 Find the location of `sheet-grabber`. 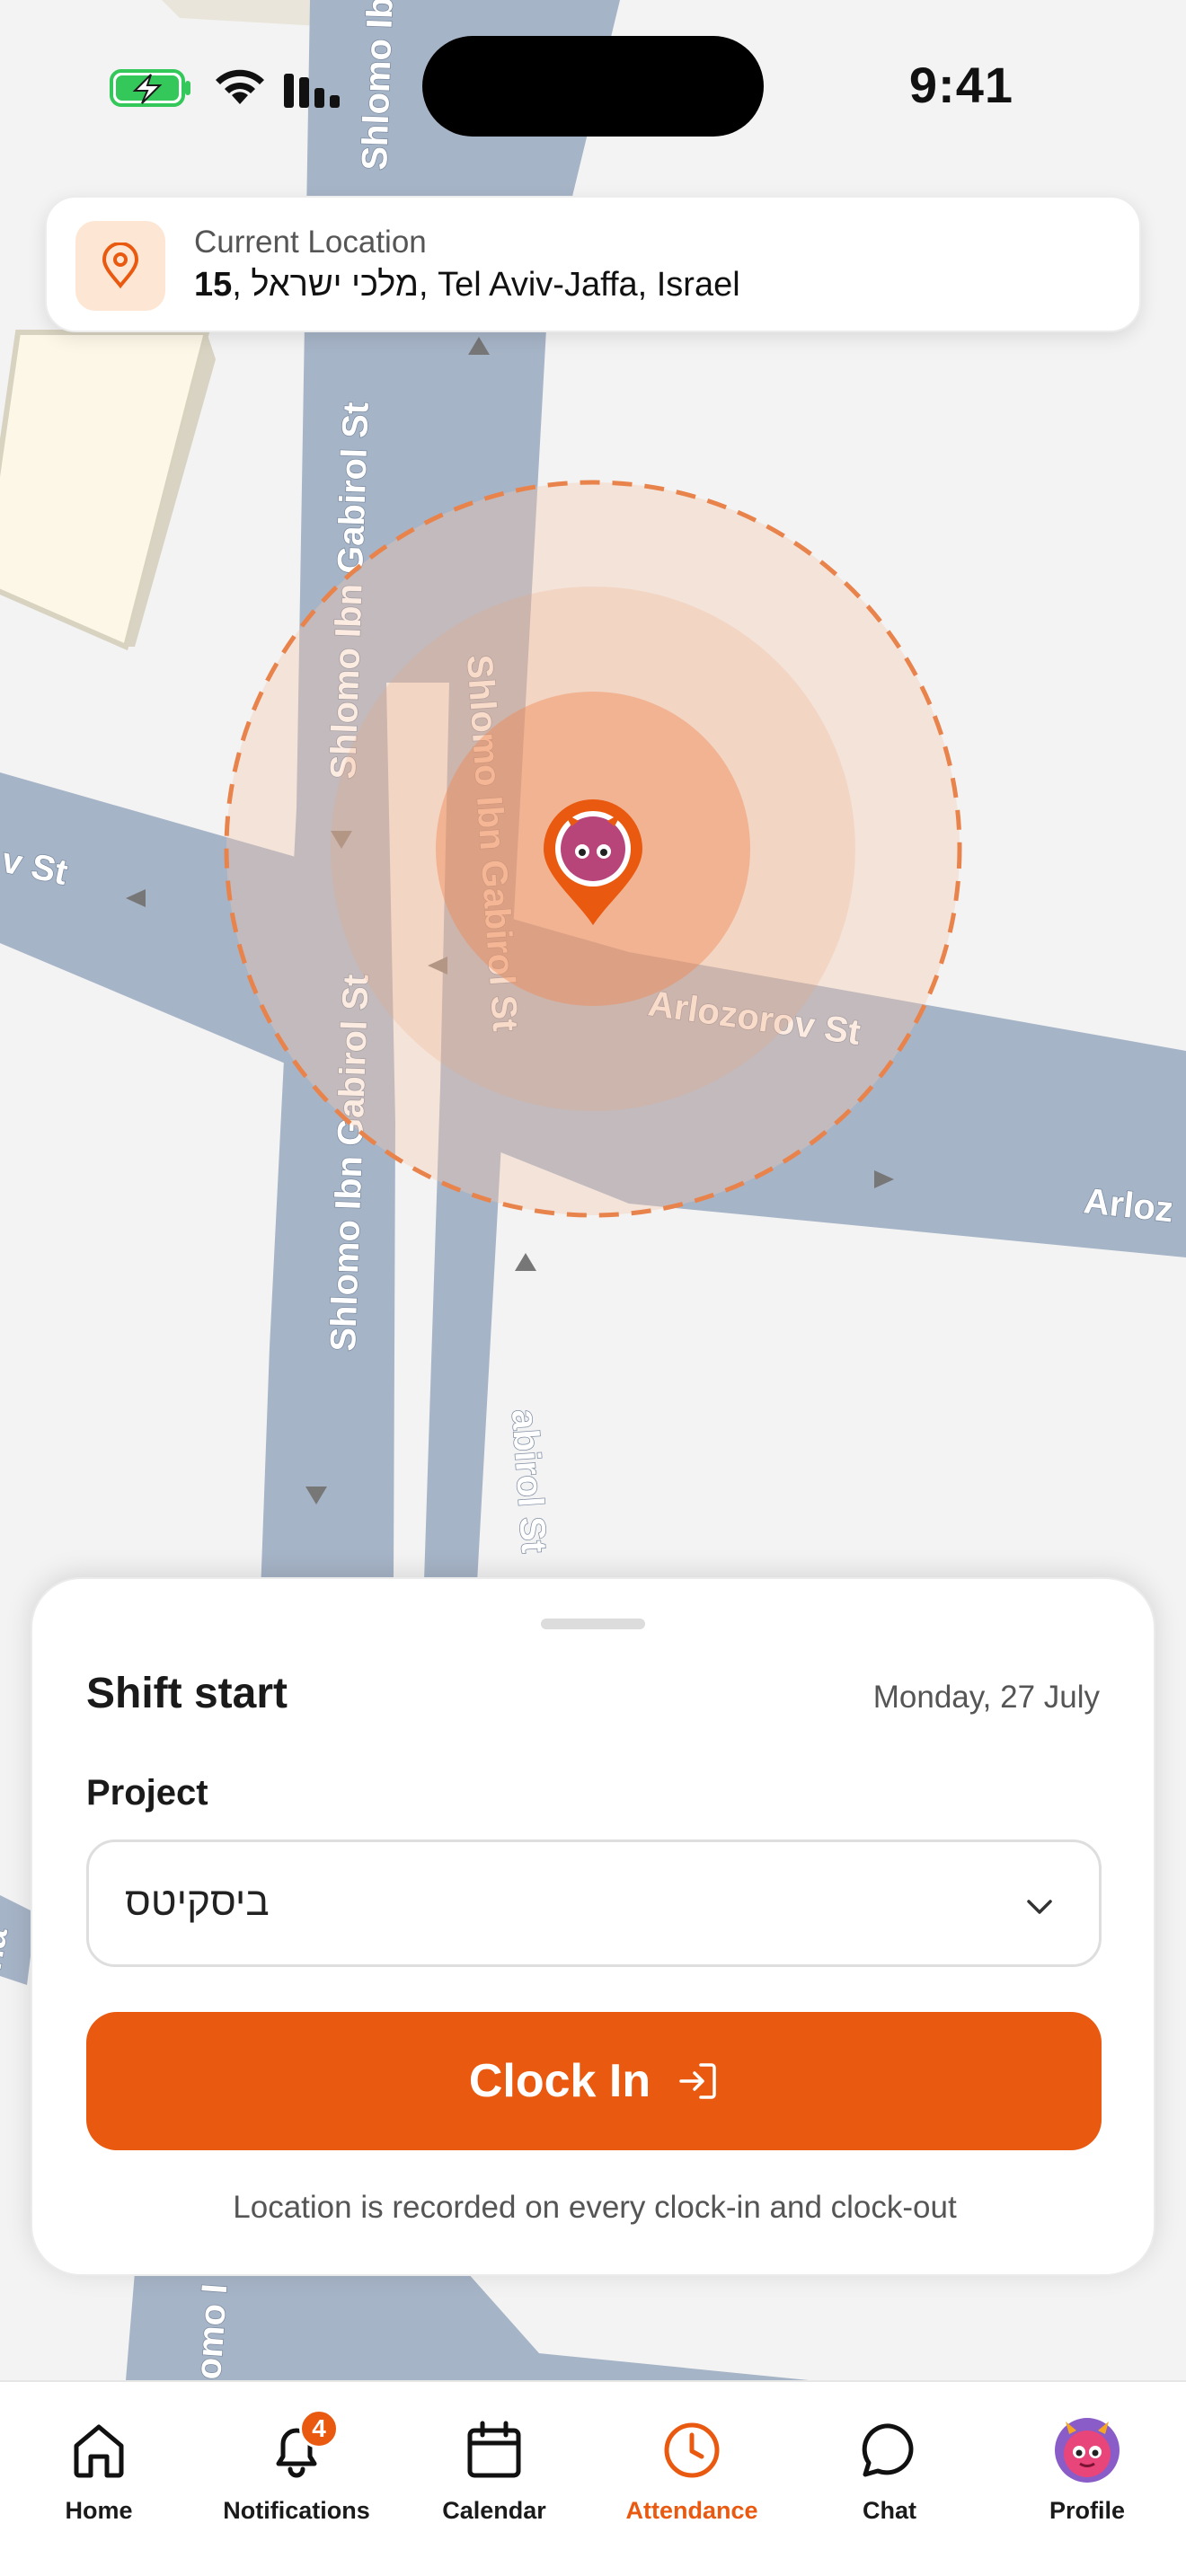

sheet-grabber is located at coordinates (593, 1624).